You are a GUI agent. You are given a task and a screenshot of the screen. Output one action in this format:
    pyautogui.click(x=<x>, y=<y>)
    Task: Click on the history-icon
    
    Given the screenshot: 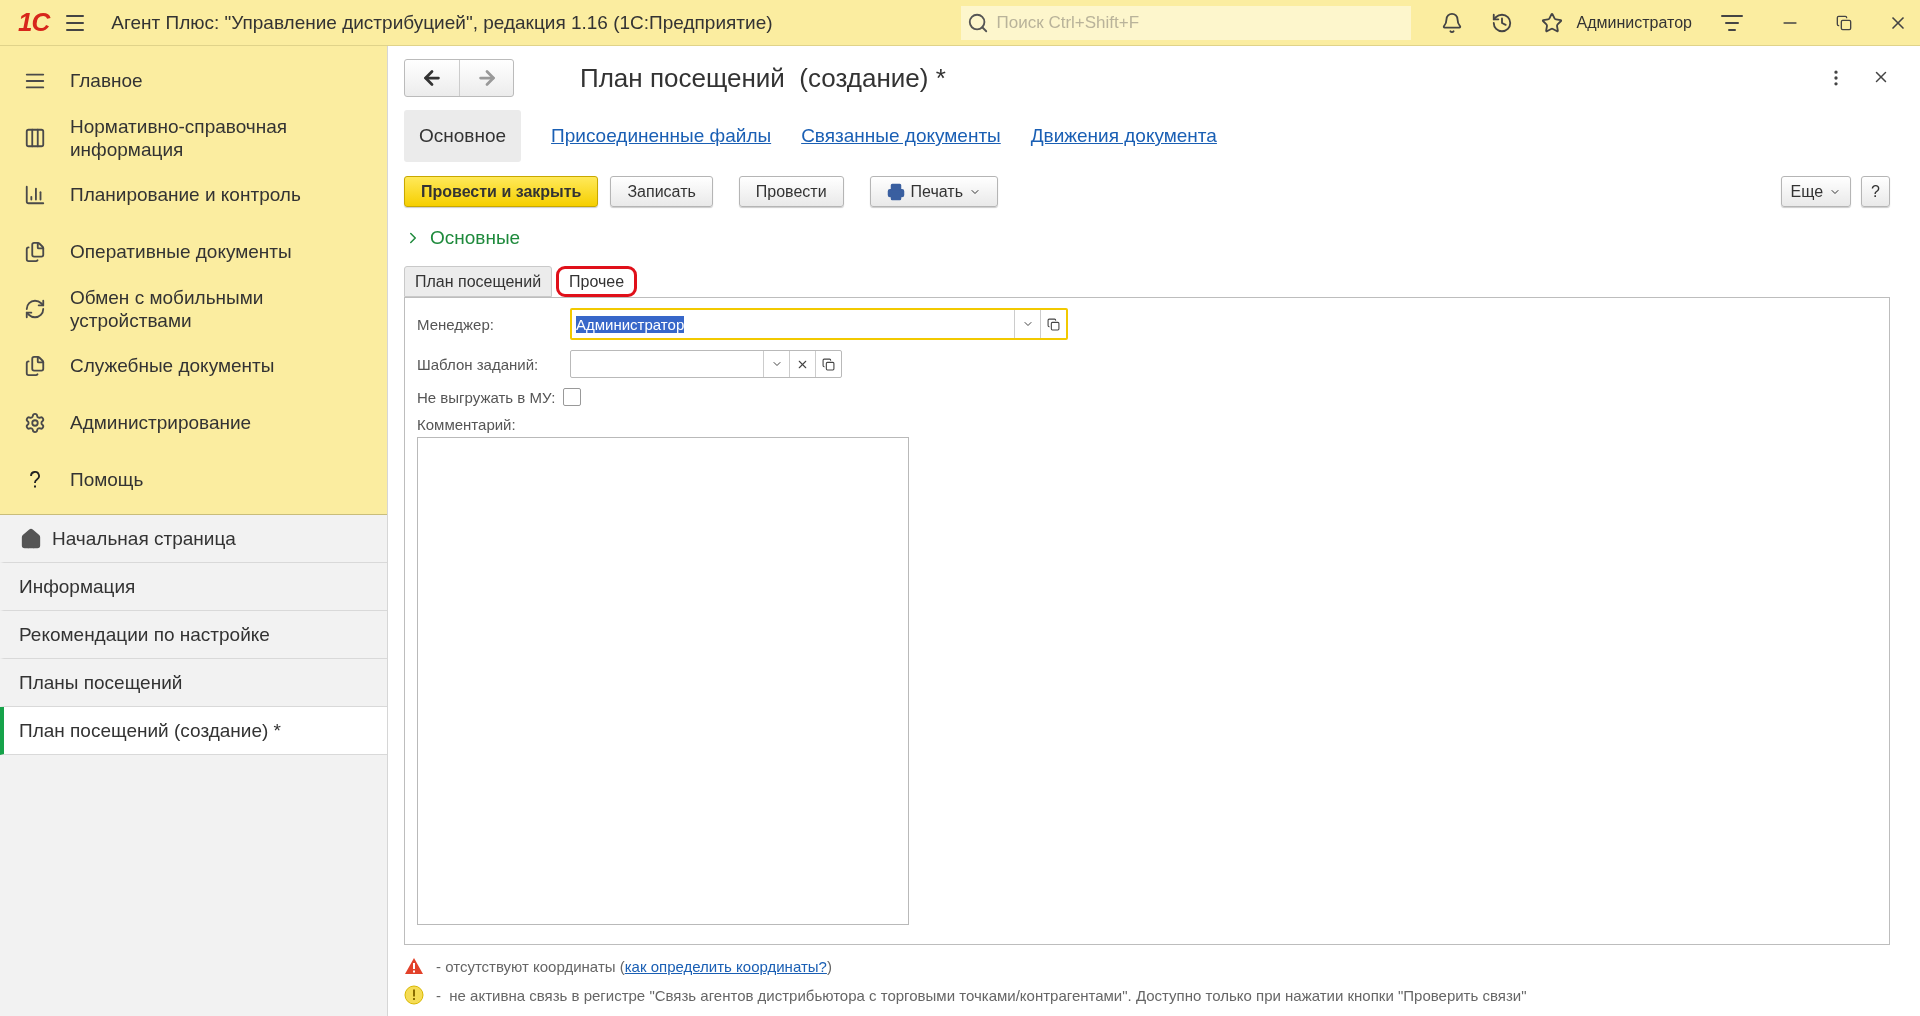 What is the action you would take?
    pyautogui.click(x=1501, y=22)
    